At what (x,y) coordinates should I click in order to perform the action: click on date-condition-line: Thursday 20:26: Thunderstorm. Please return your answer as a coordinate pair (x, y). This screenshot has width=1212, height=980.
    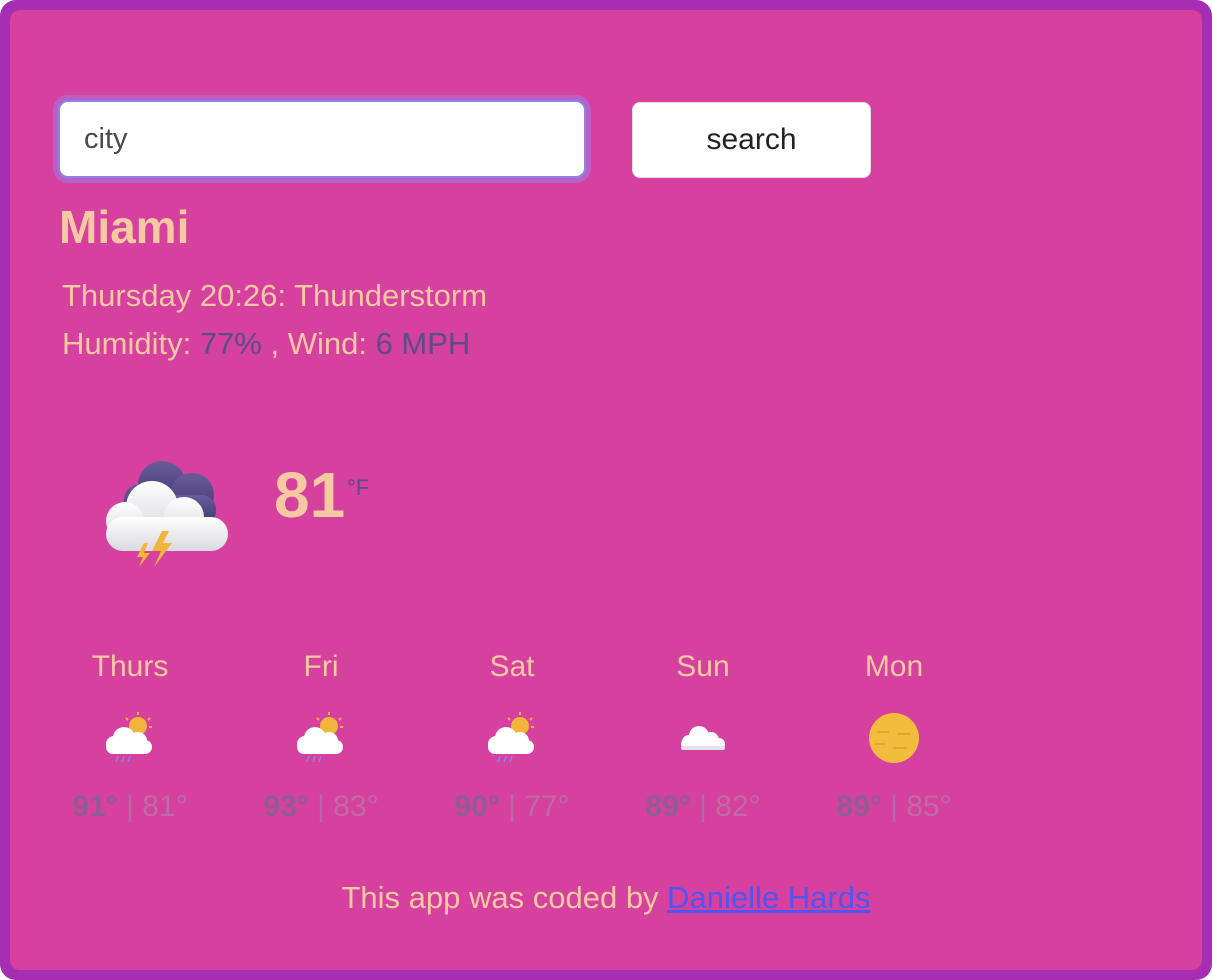
    Looking at the image, I should click on (274, 296).